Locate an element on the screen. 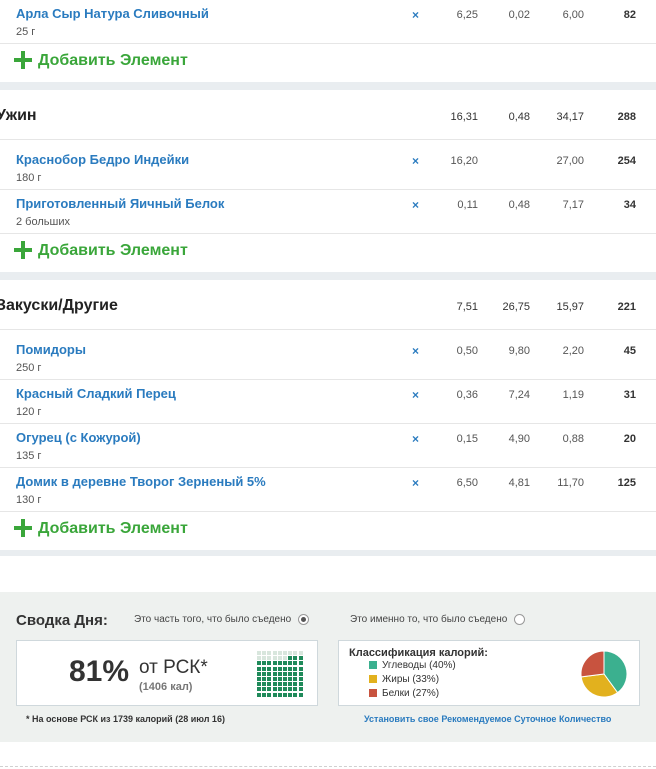 This screenshot has height=769, width=656. option-eaten-part-label: Это часть того, что было съедено is located at coordinates (213, 620).